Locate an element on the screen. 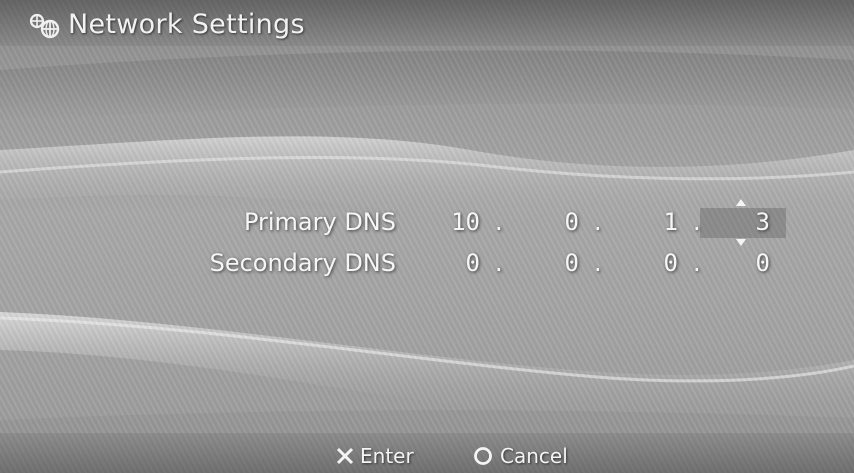  network-globe-icon is located at coordinates (44, 26).